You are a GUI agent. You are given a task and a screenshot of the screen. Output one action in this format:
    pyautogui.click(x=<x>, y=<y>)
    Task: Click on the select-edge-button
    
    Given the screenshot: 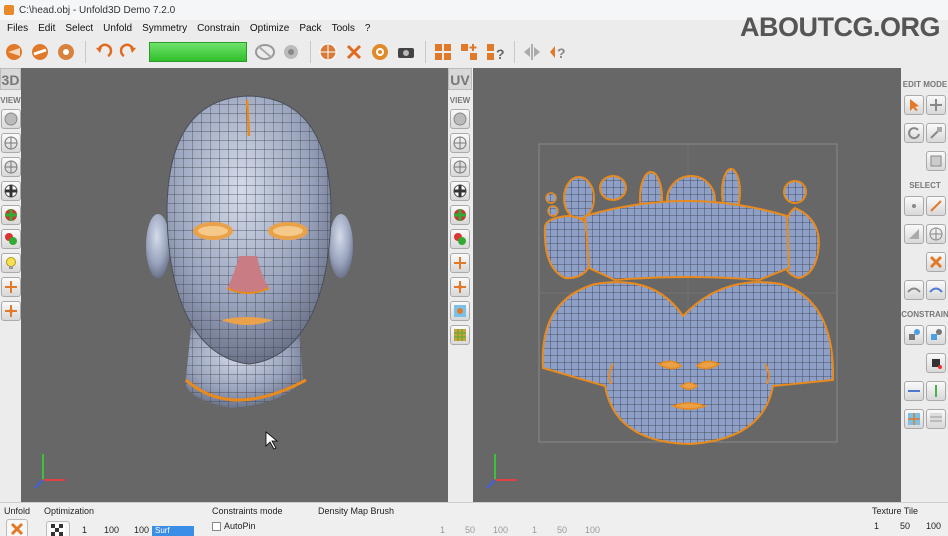 What is the action you would take?
    pyautogui.click(x=936, y=206)
    